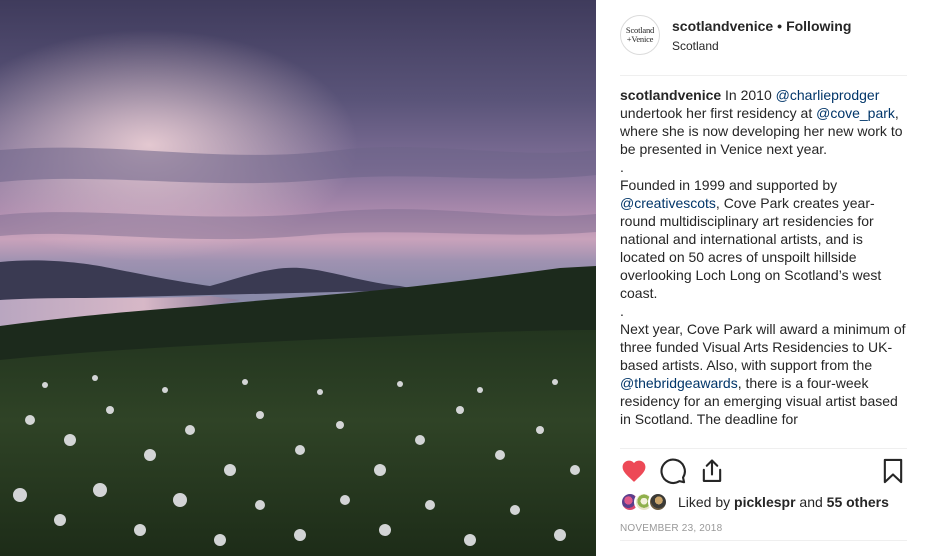 The image size is (927, 556). I want to click on action-bar, so click(763, 470).